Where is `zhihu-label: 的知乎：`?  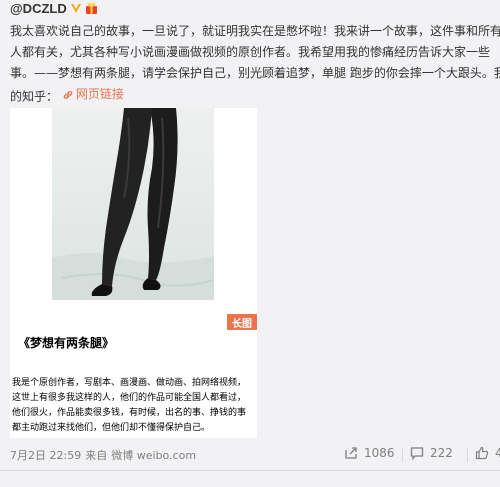
zhihu-label: 的知乎： is located at coordinates (34, 96).